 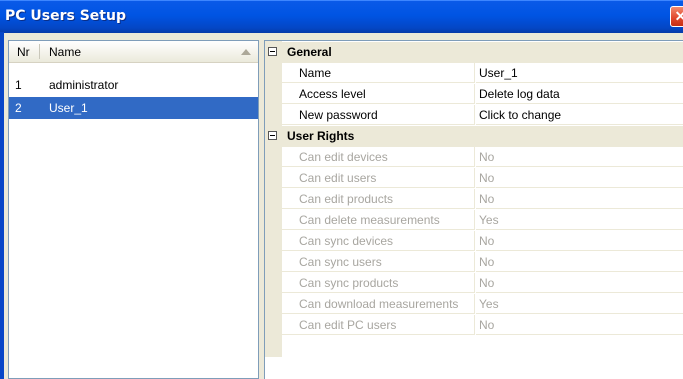 I want to click on property-row: Can edit devices No, so click(x=474, y=157).